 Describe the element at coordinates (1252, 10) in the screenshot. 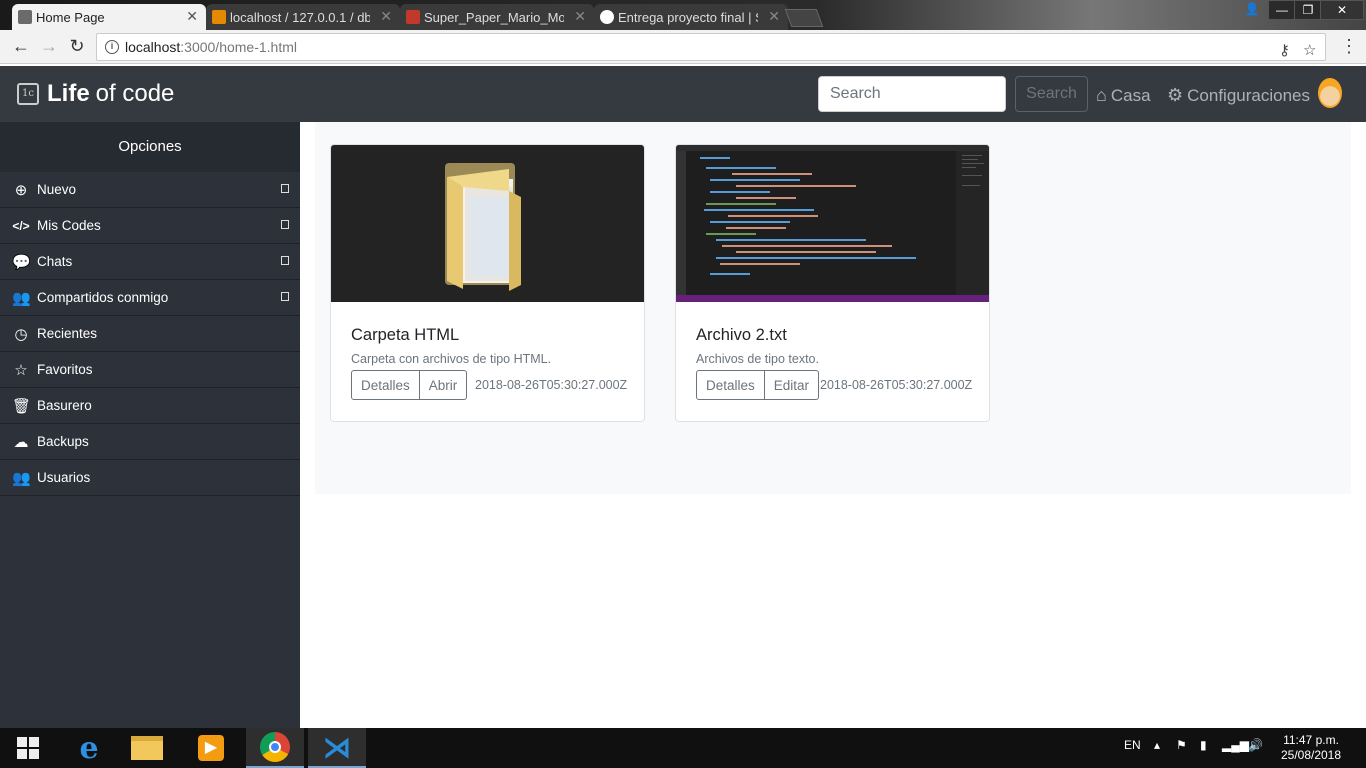

I see `profile-icon: 👤` at that location.